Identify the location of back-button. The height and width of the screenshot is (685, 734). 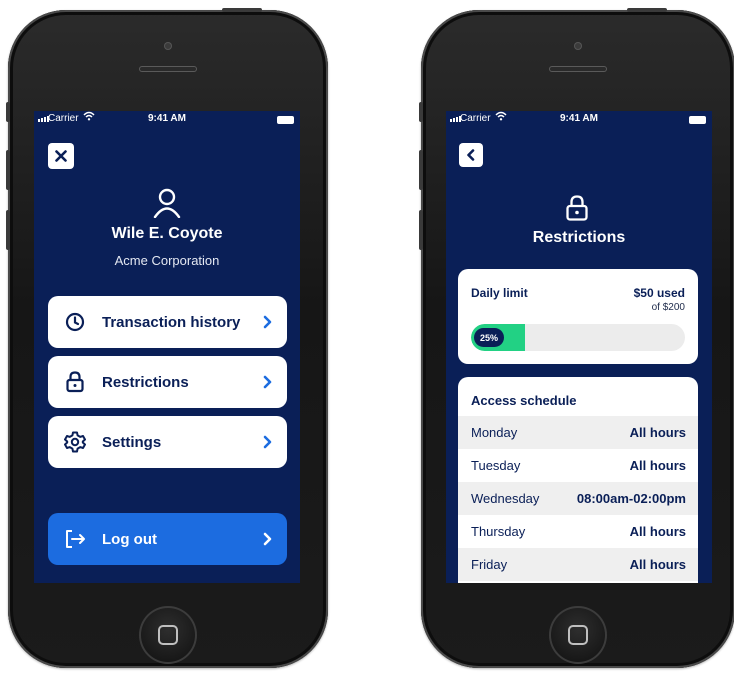
(471, 155).